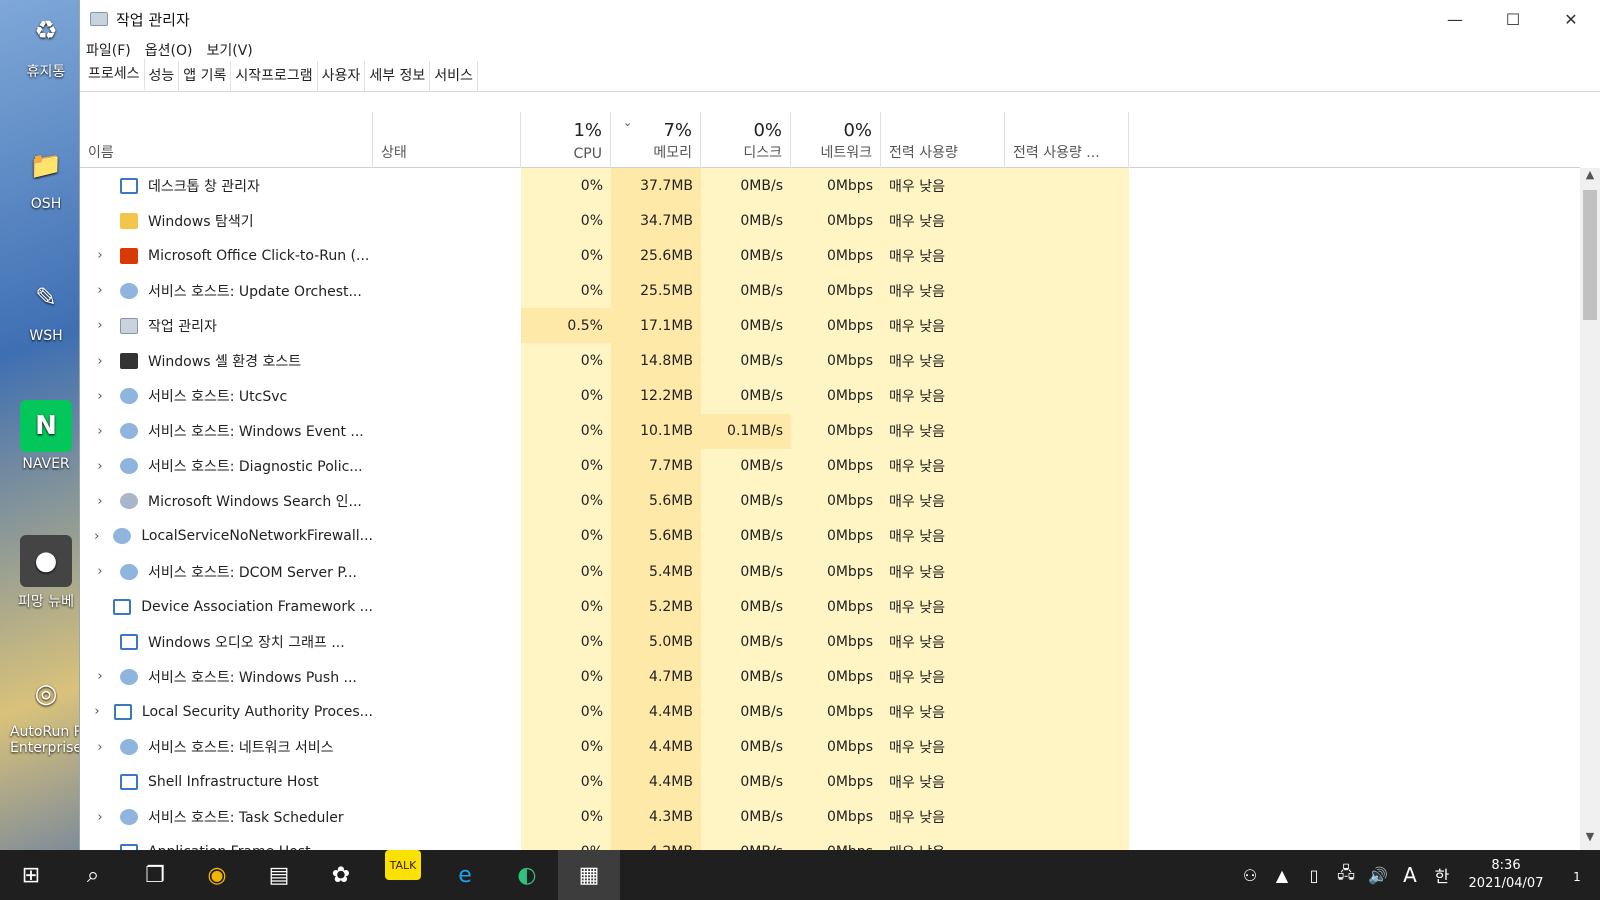 The height and width of the screenshot is (900, 1600). I want to click on column-memory: ⌄ 7% 메모리, so click(656, 140).